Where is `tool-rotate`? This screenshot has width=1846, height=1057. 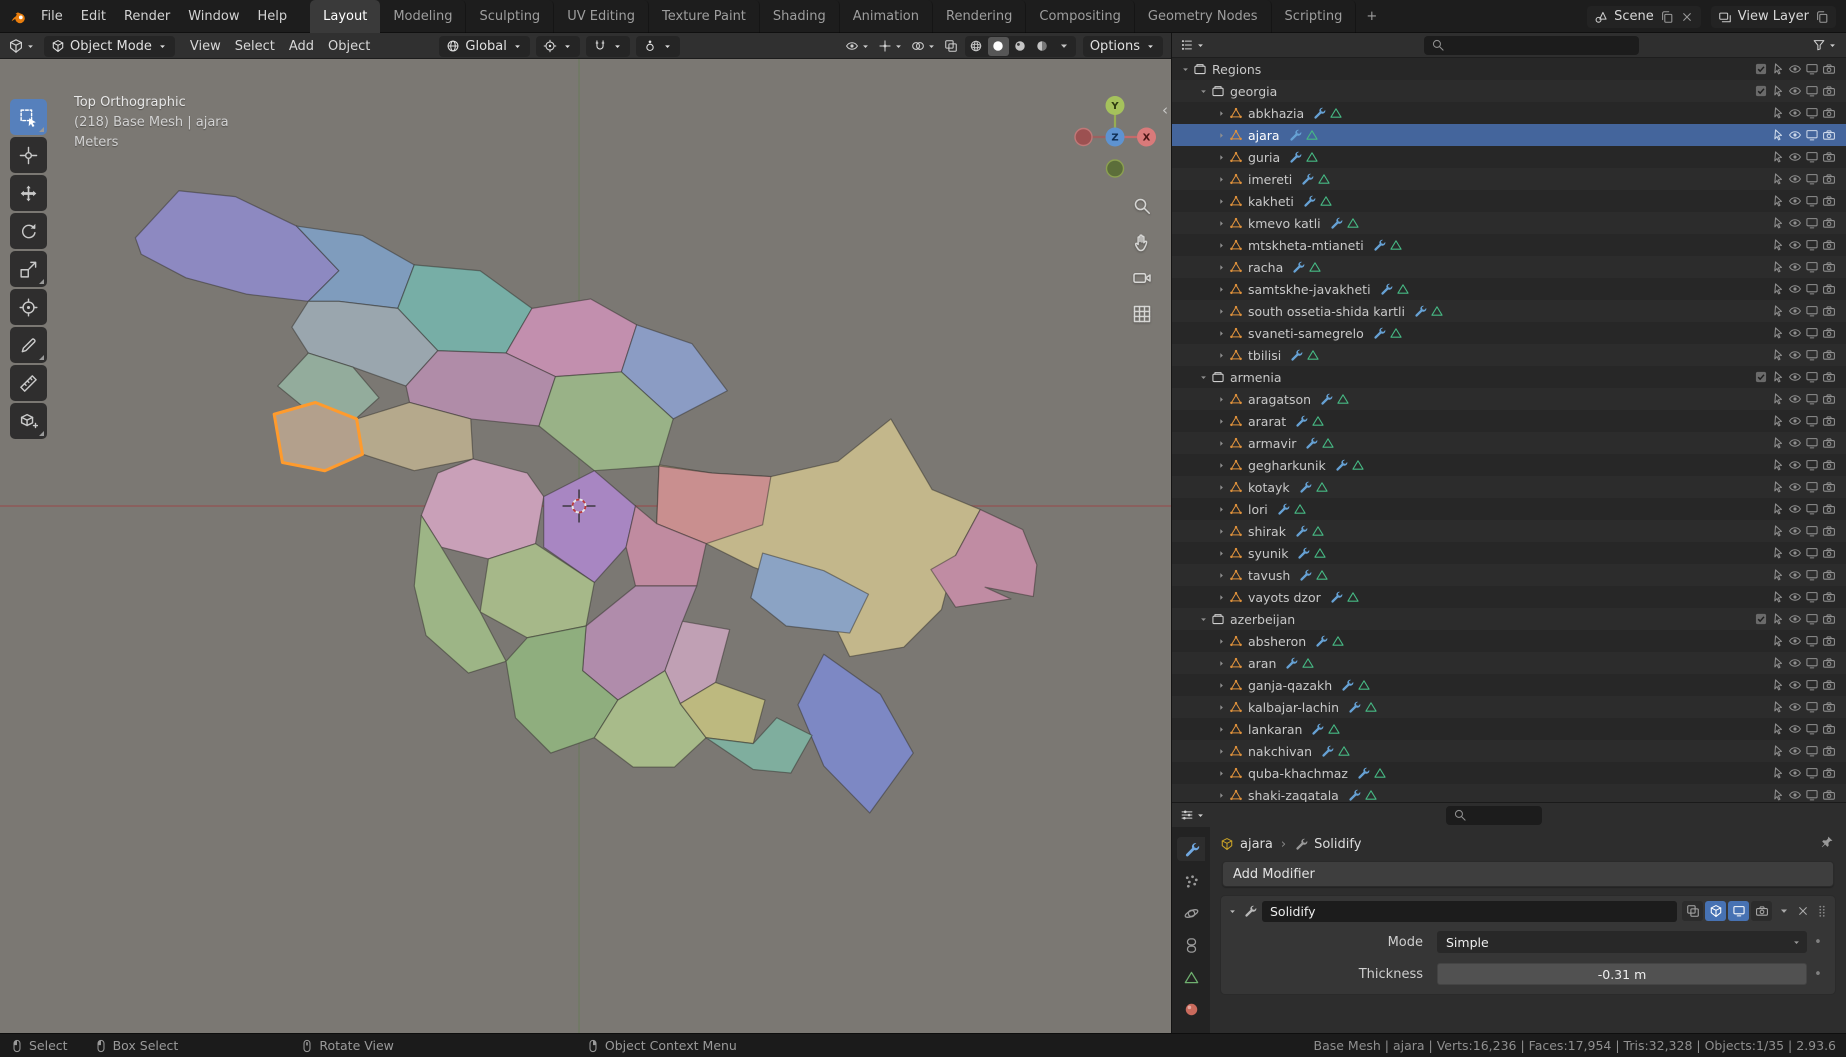
tool-rotate is located at coordinates (28, 231).